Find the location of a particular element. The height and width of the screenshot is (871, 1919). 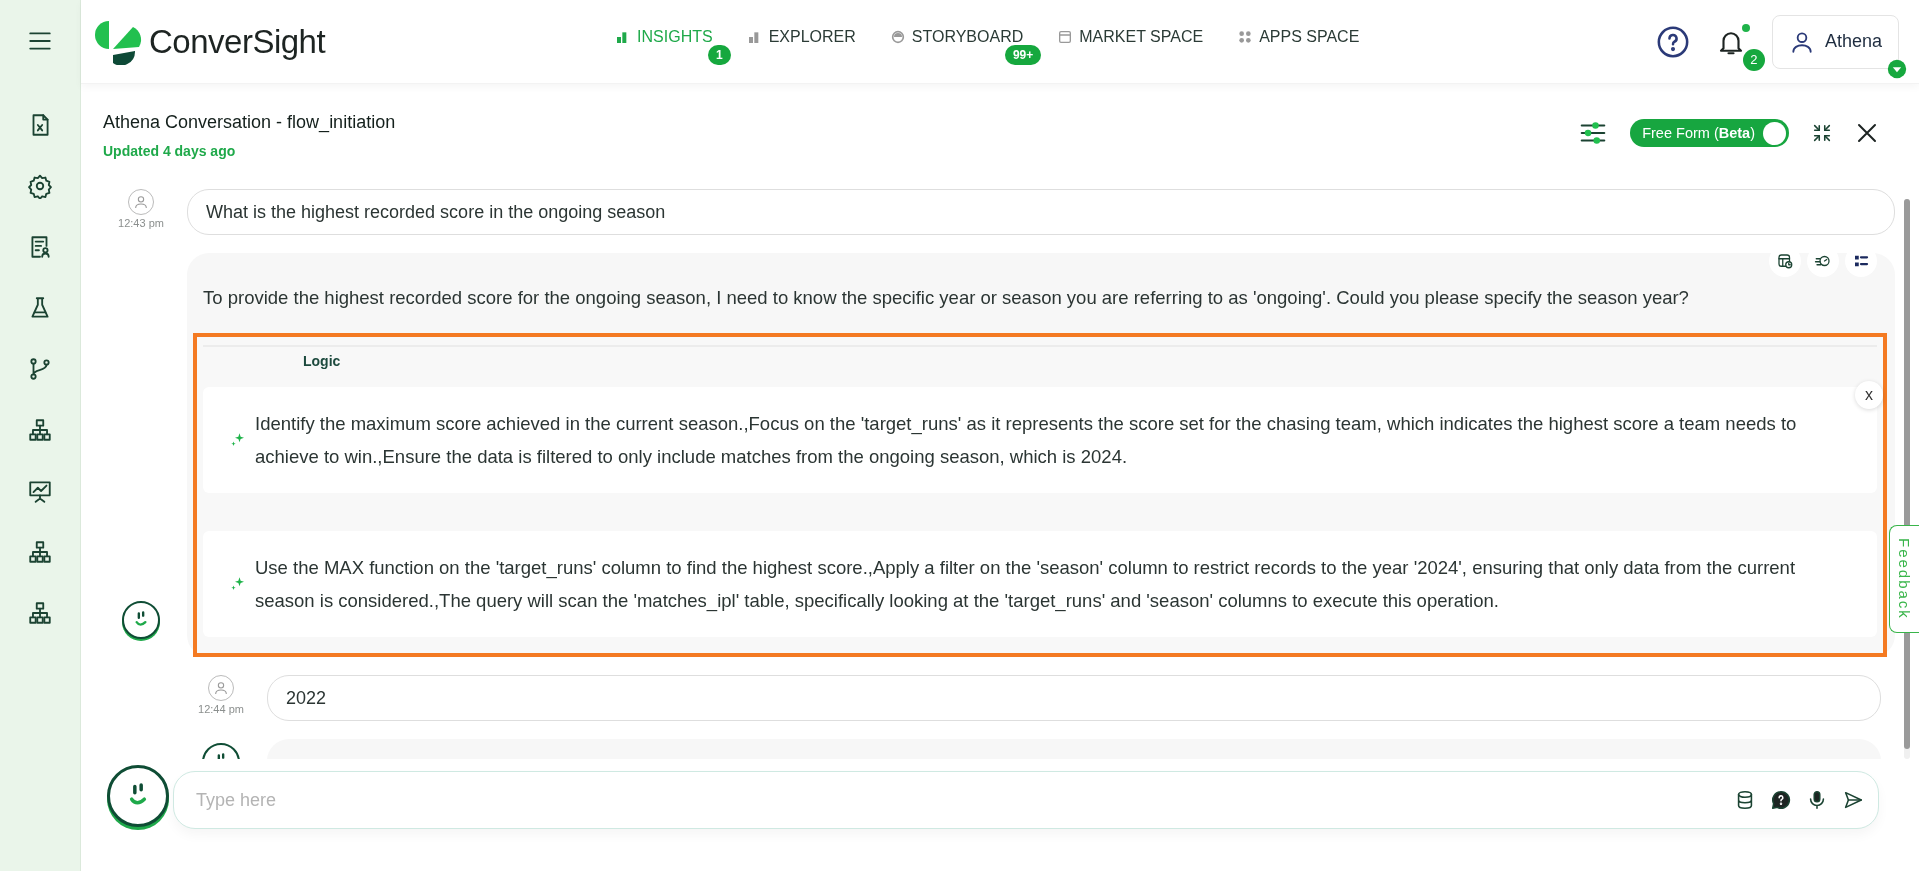

bot-message: To provide the highest recorded score for the ongoing season, I need to know the specific year or season you are referring to as 'ongoing'. Could you please specify the season year? is located at coordinates (946, 298).